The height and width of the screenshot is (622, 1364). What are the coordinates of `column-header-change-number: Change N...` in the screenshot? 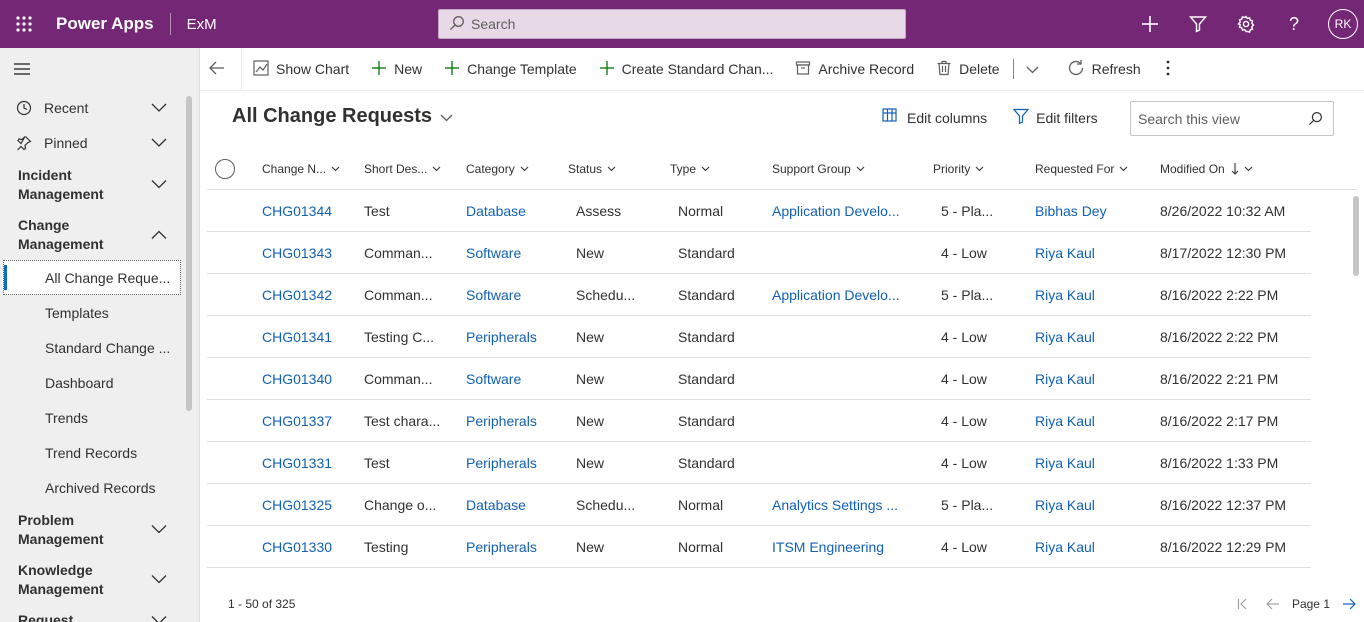 It's located at (301, 169).